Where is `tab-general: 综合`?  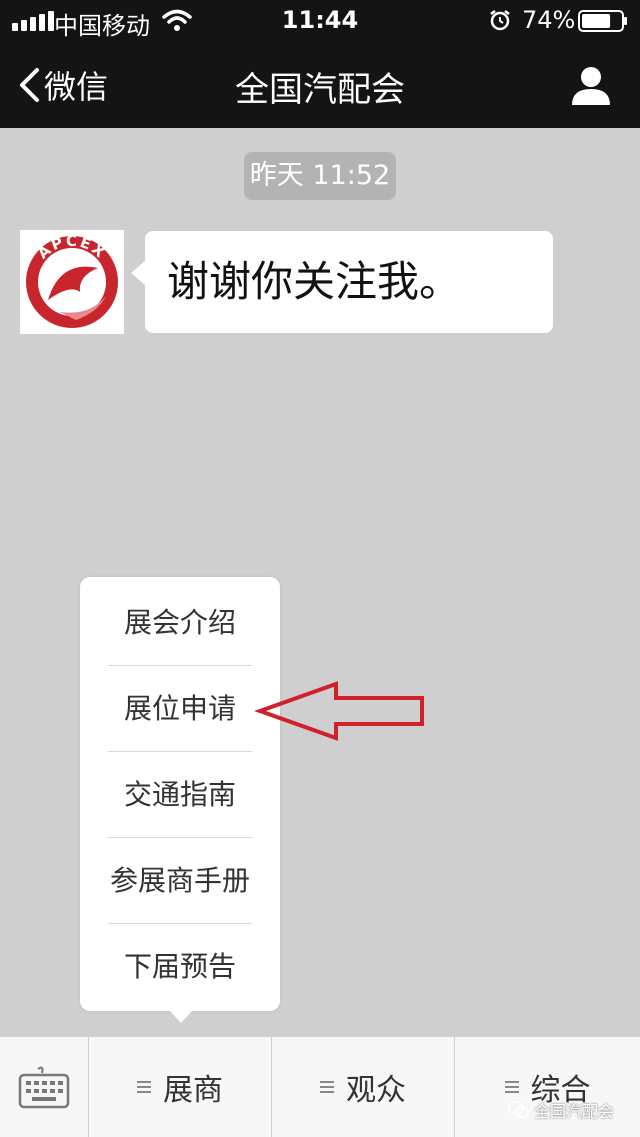 tab-general: 综合 is located at coordinates (547, 1087).